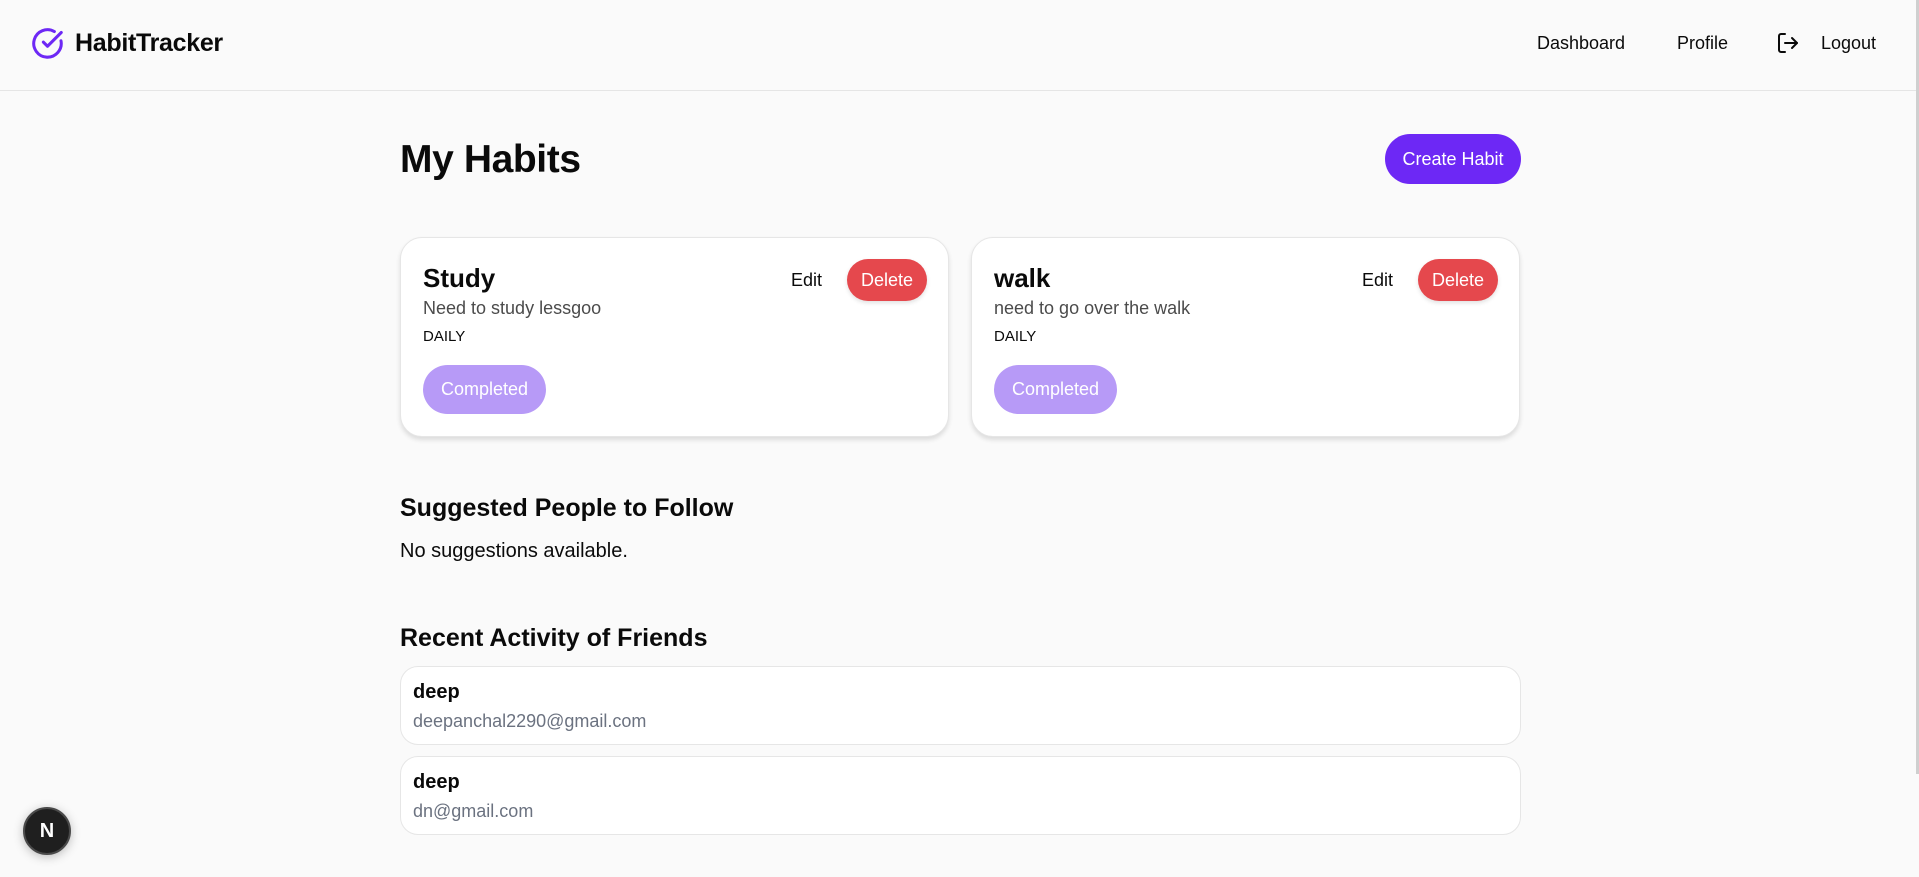  I want to click on nav-link-profile: Profile, so click(1702, 43).